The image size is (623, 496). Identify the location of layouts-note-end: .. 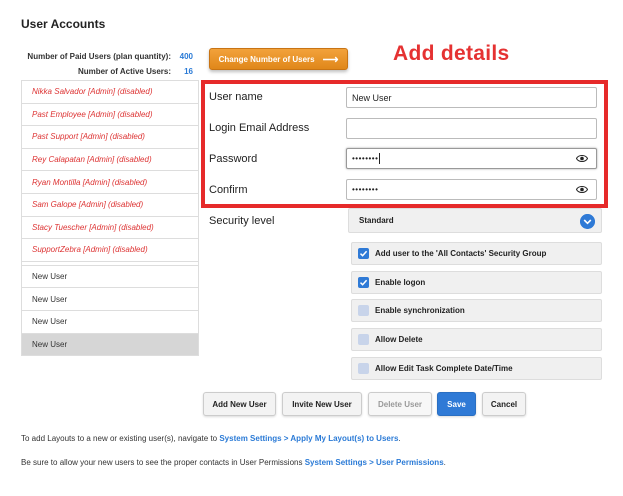
(399, 438).